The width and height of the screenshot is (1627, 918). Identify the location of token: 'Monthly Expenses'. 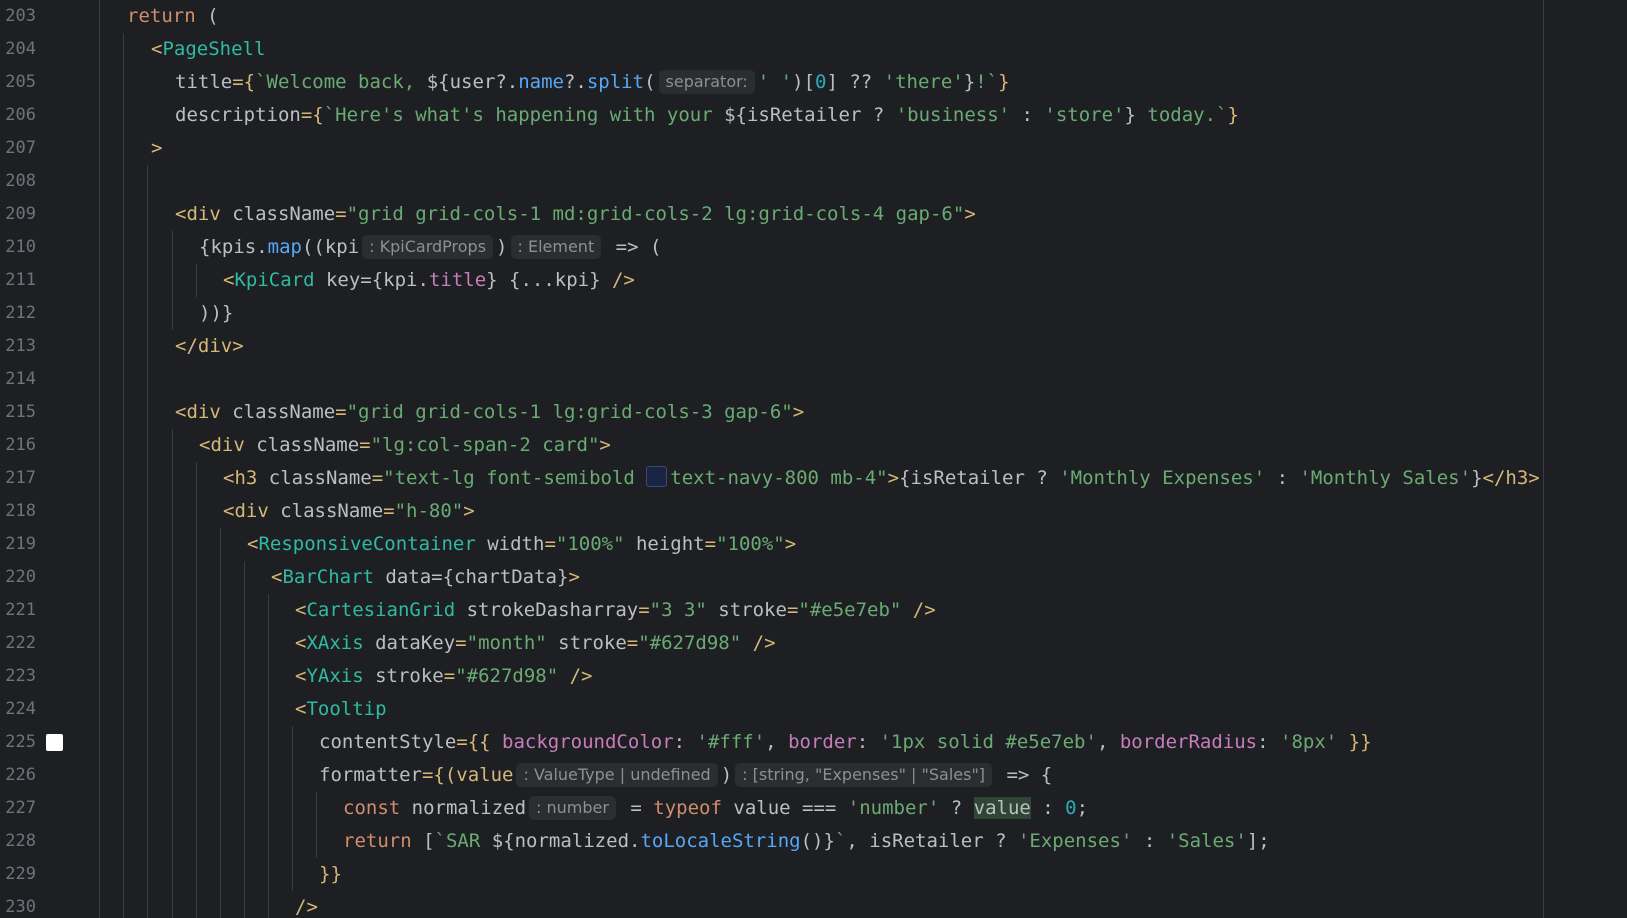
(1162, 478).